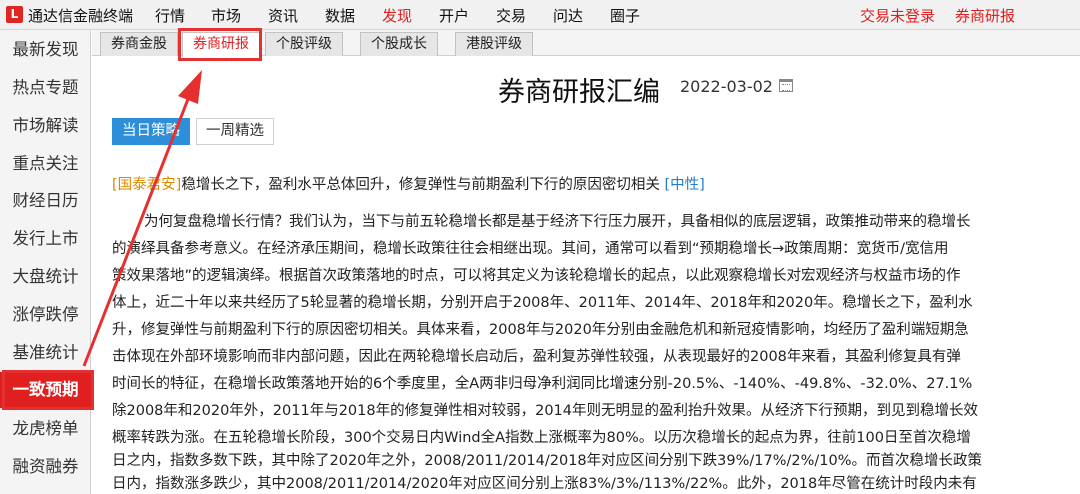  I want to click on annotation-arrow-line, so click(137, 230).